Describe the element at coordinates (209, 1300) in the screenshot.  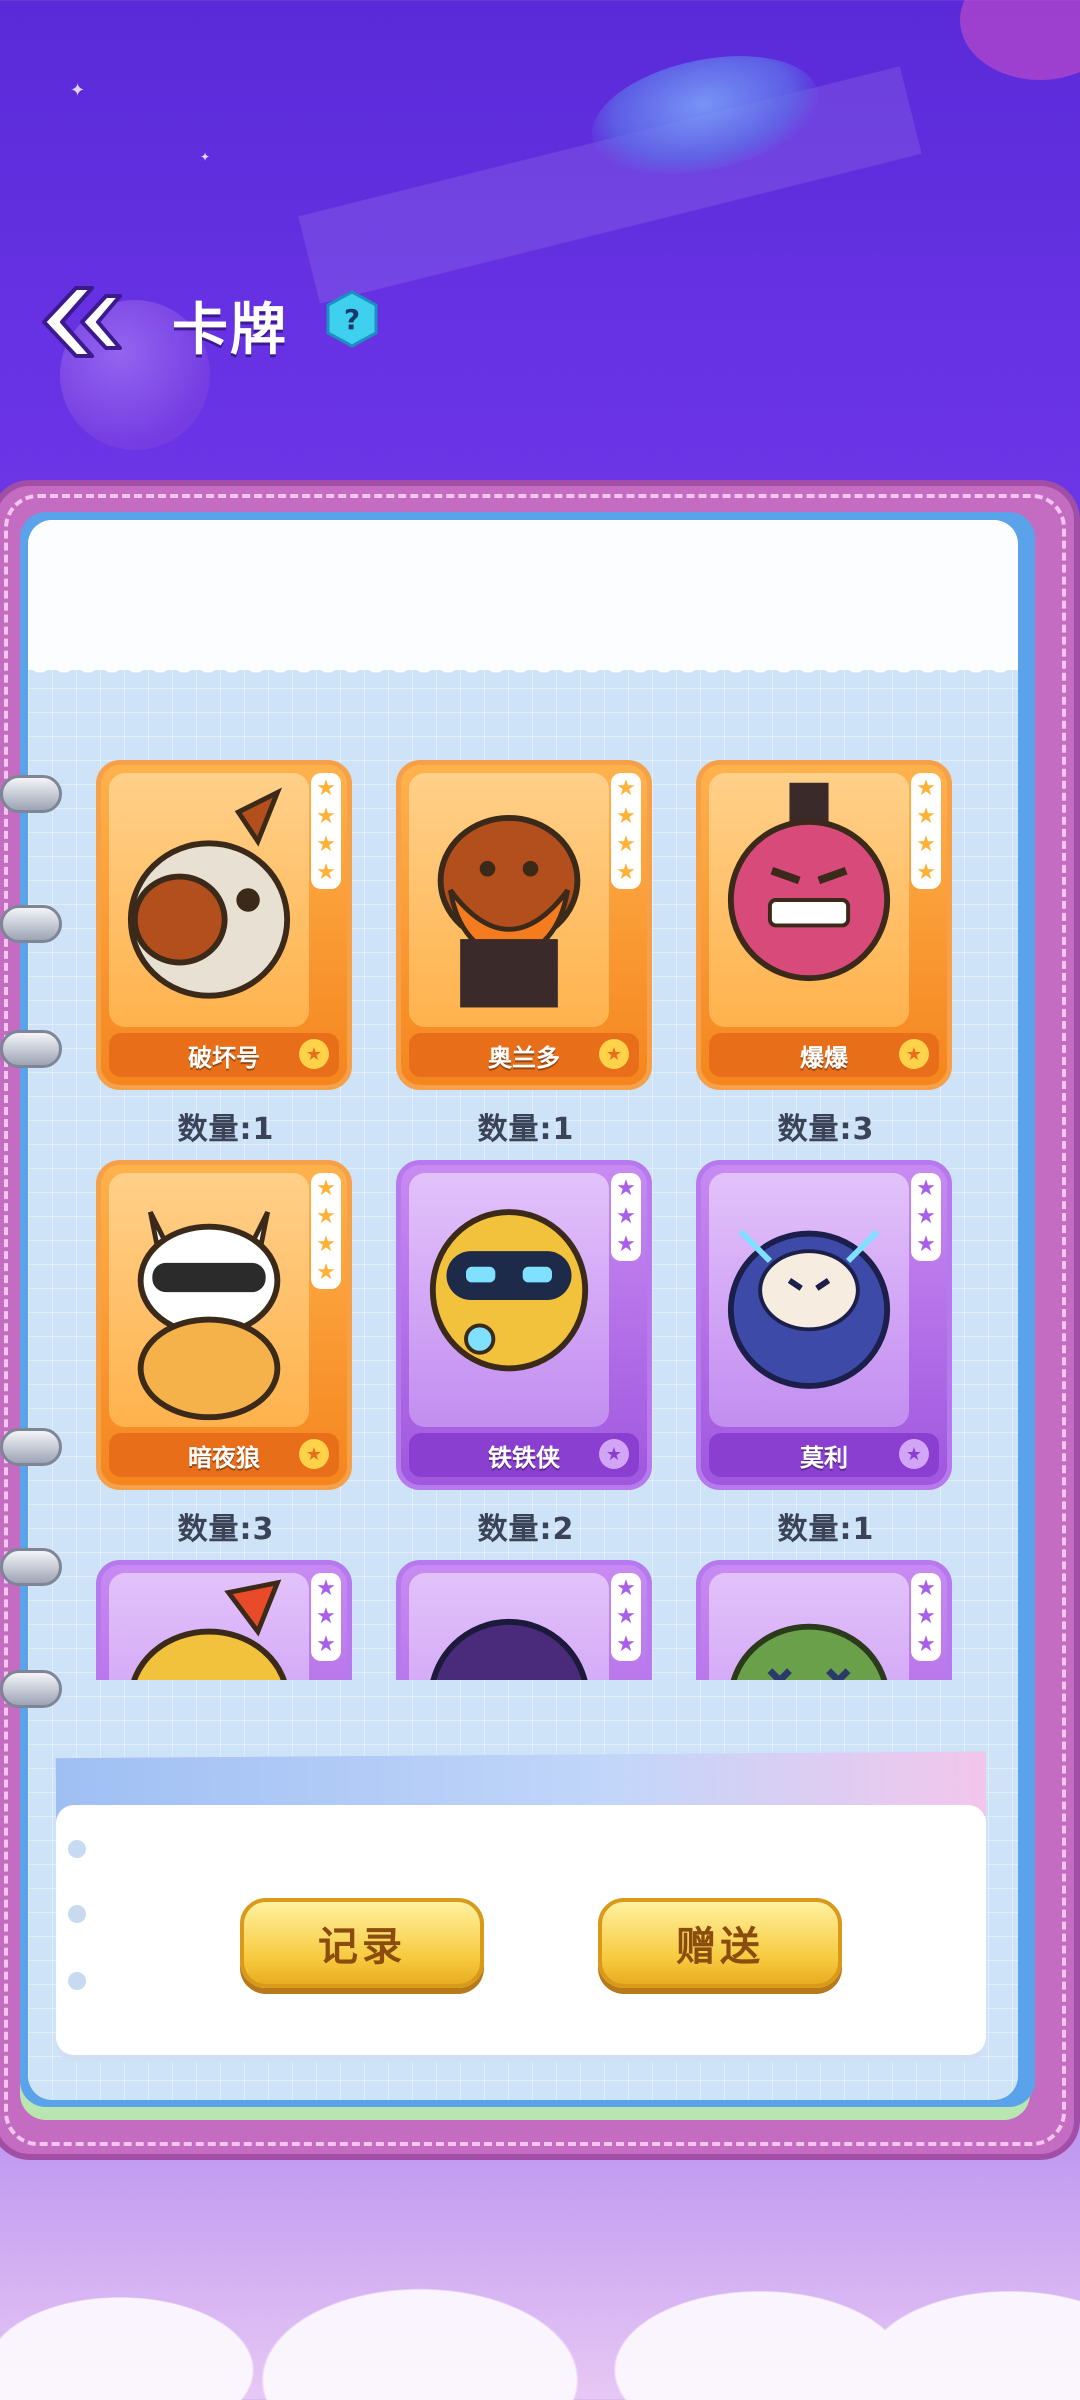
I see `character-portrait-anyelang` at that location.